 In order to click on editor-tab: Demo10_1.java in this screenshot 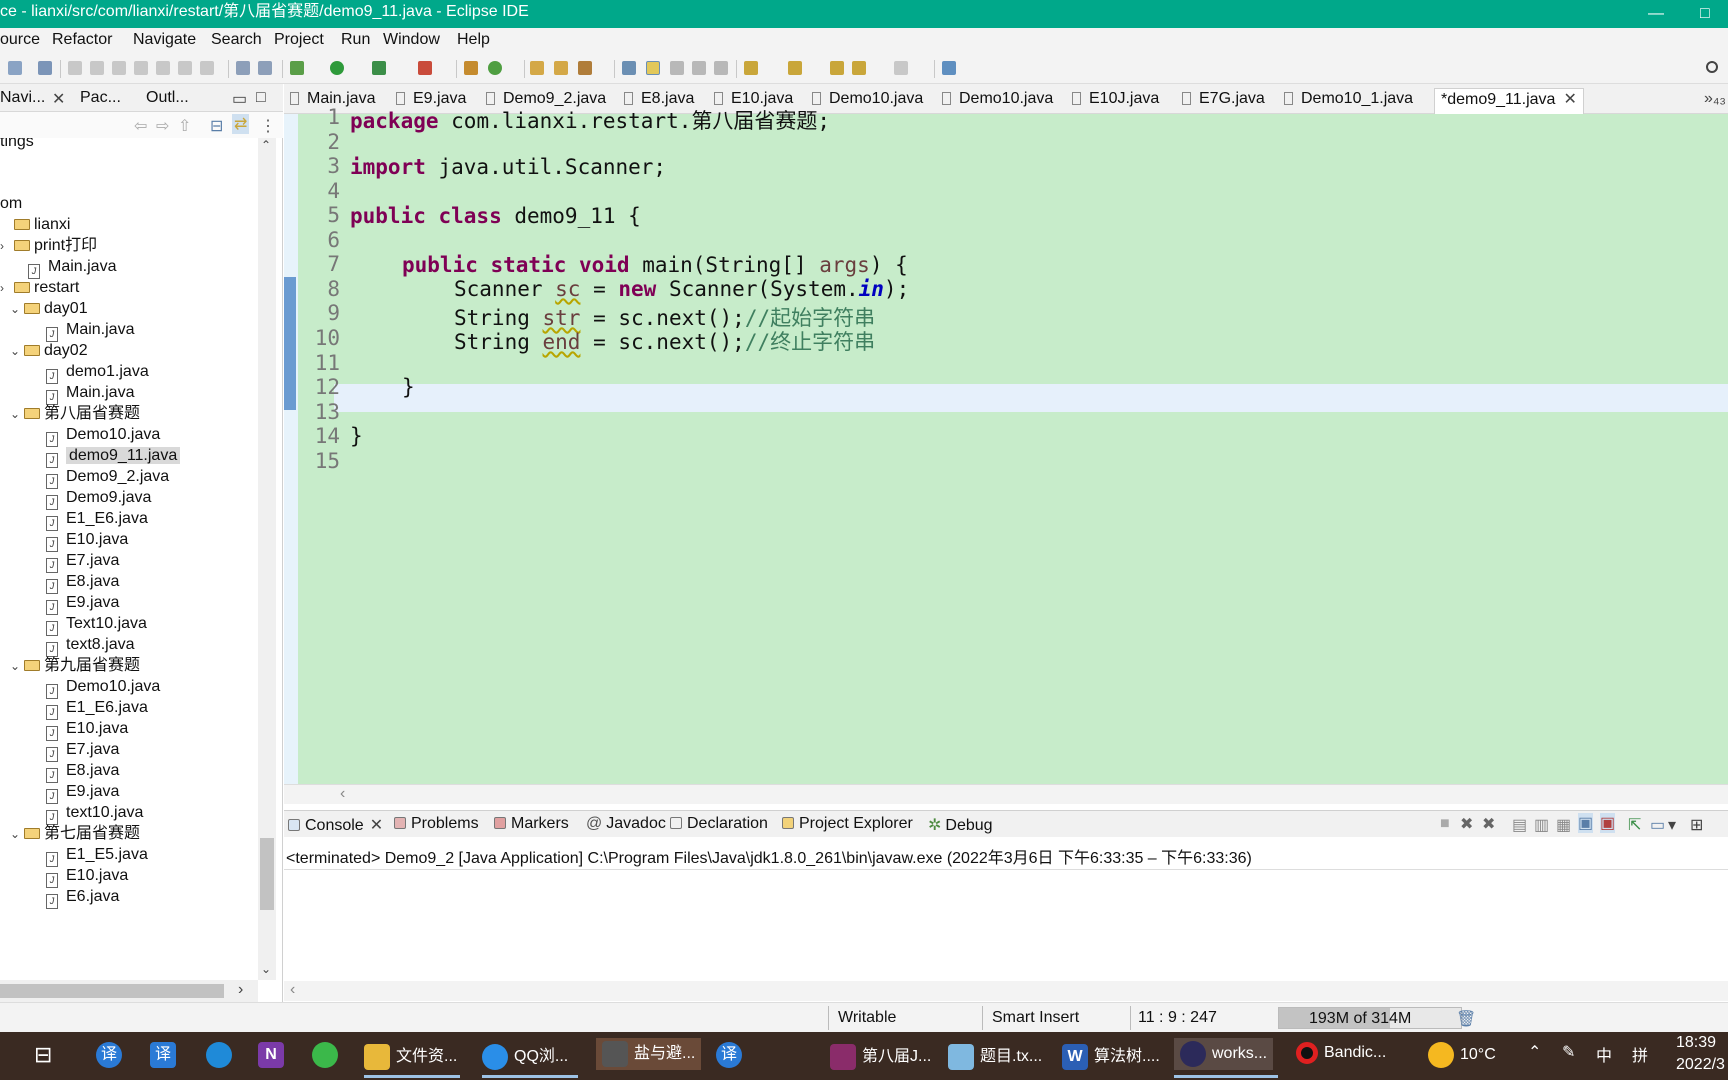, I will do `click(1348, 101)`.